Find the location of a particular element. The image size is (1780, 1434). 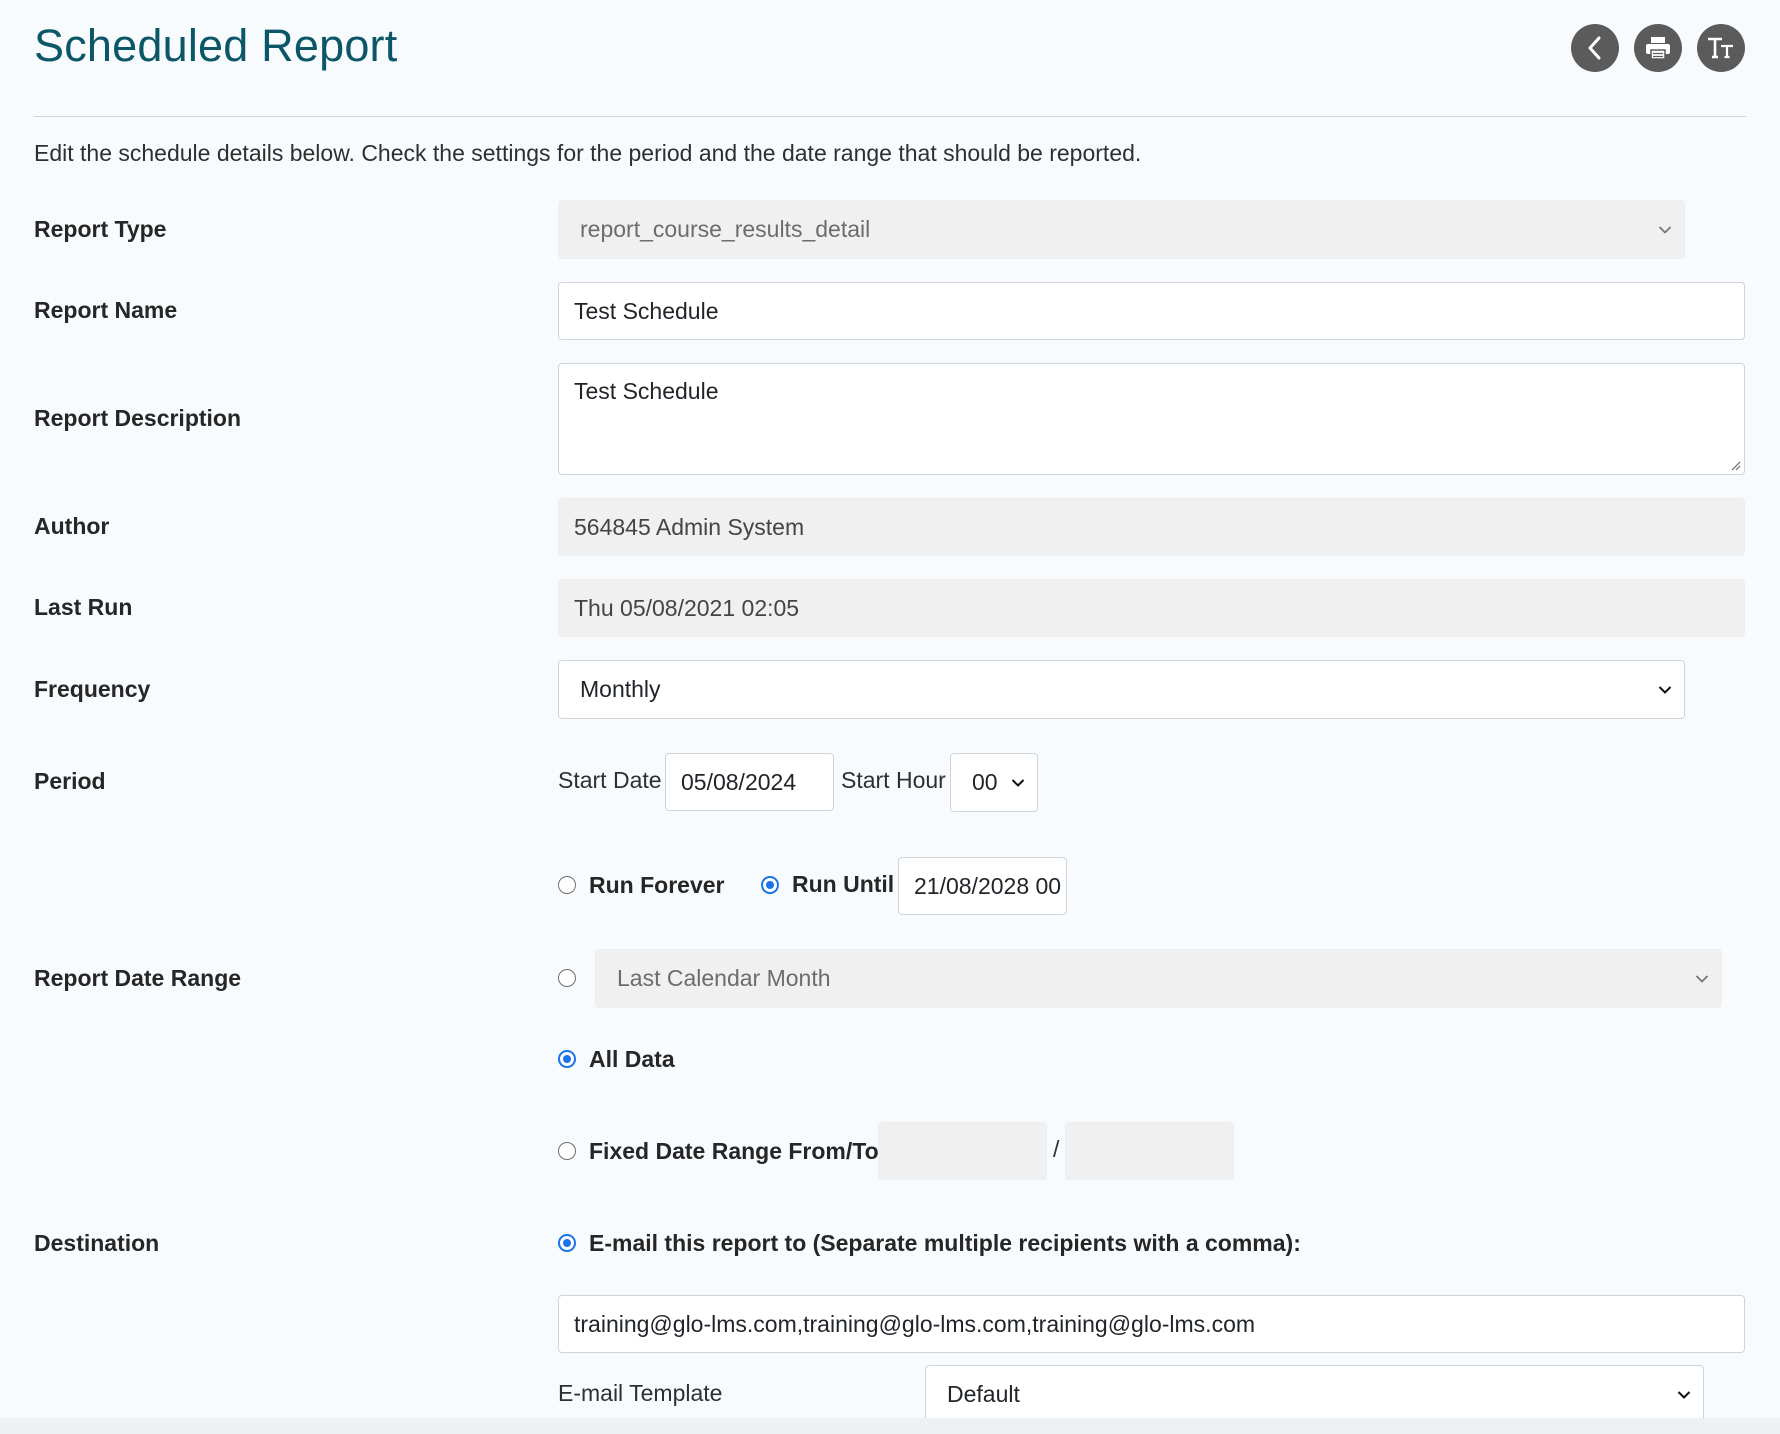

last-run-field: Thu 05/08/2021 02:05 is located at coordinates (1151, 608).